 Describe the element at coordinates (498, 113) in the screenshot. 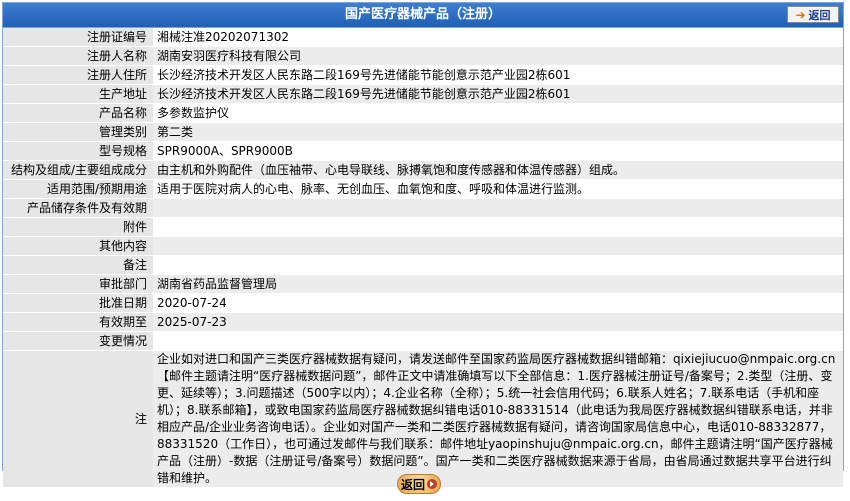

I see `field-value: 多参数监护仪` at that location.